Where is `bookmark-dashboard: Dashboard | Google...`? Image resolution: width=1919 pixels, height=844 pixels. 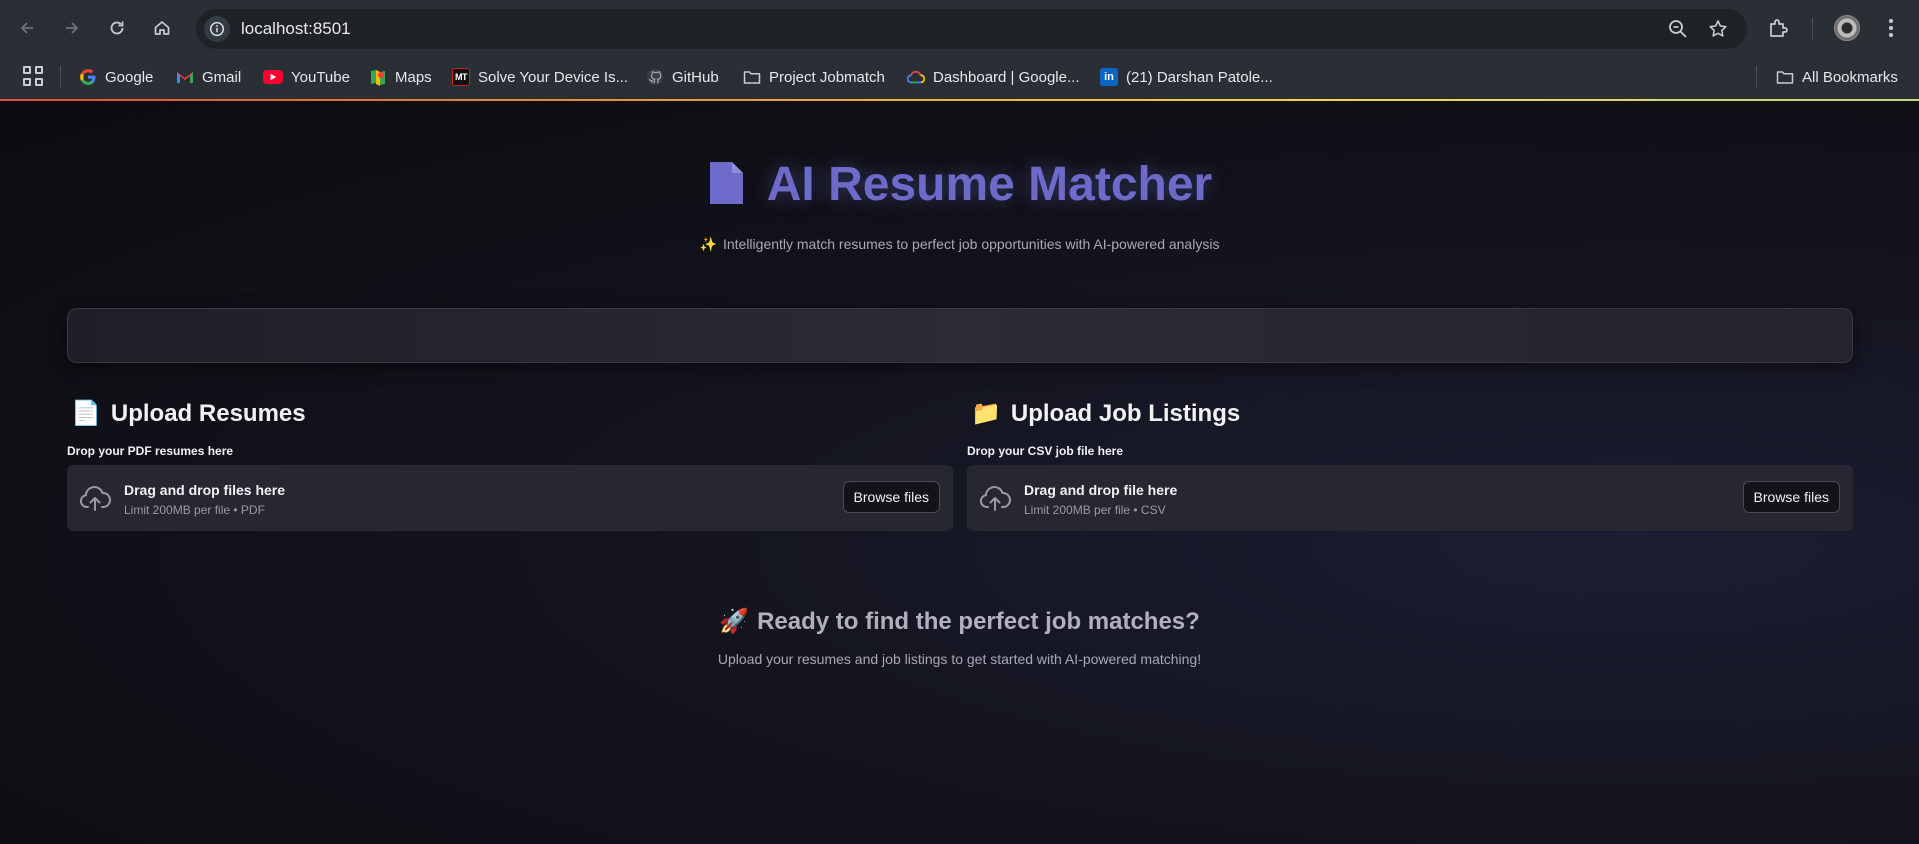 bookmark-dashboard: Dashboard | Google... is located at coordinates (993, 77).